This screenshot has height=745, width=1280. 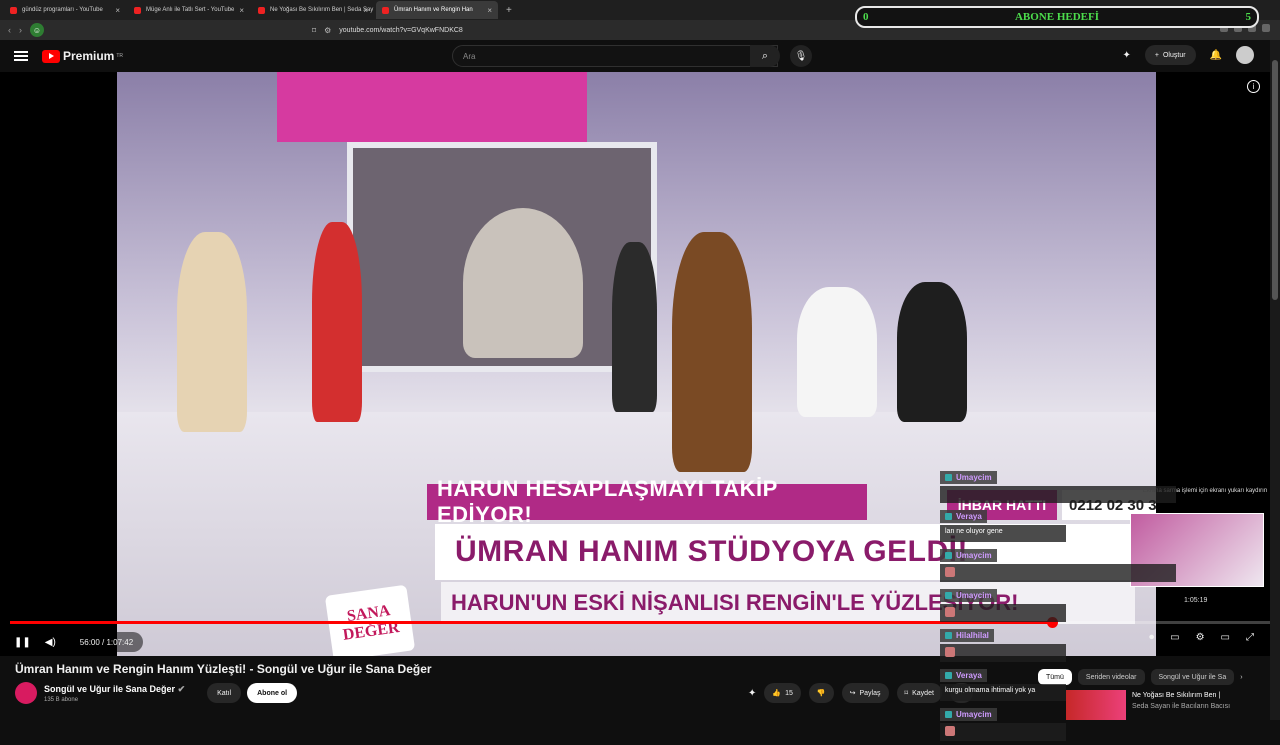 I want to click on volume-icon: ◀), so click(x=50, y=642).